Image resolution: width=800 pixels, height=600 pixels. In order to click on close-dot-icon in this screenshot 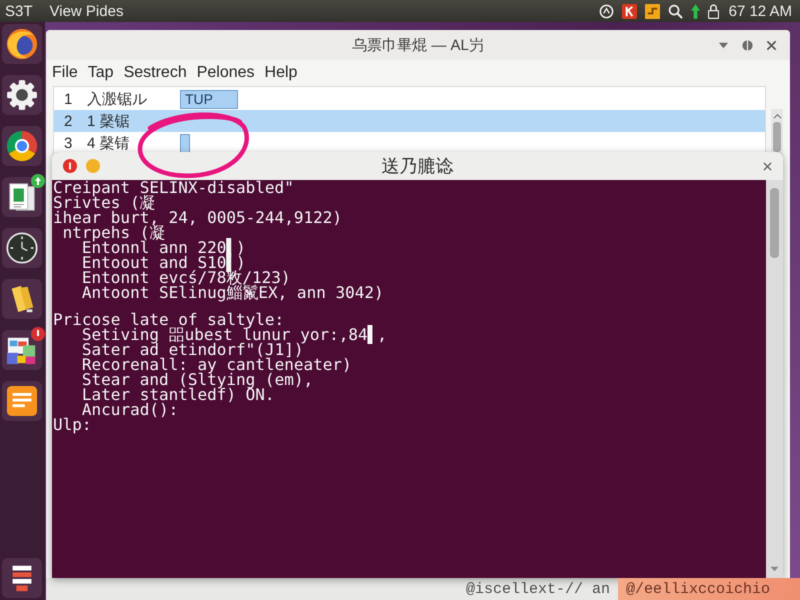, I will do `click(70, 166)`.